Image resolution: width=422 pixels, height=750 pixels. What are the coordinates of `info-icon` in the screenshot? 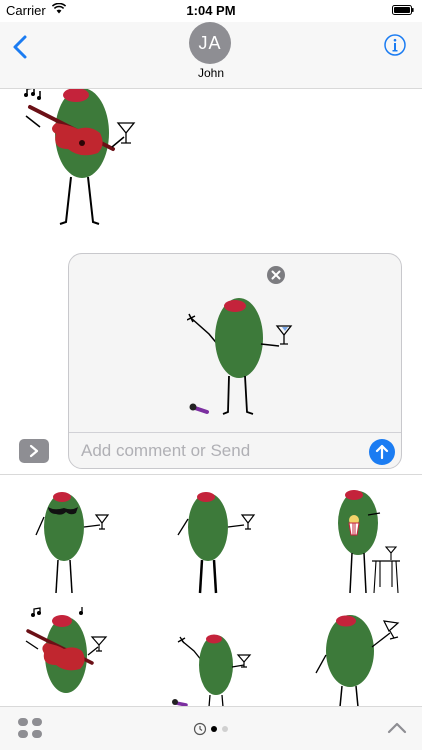 It's located at (395, 45).